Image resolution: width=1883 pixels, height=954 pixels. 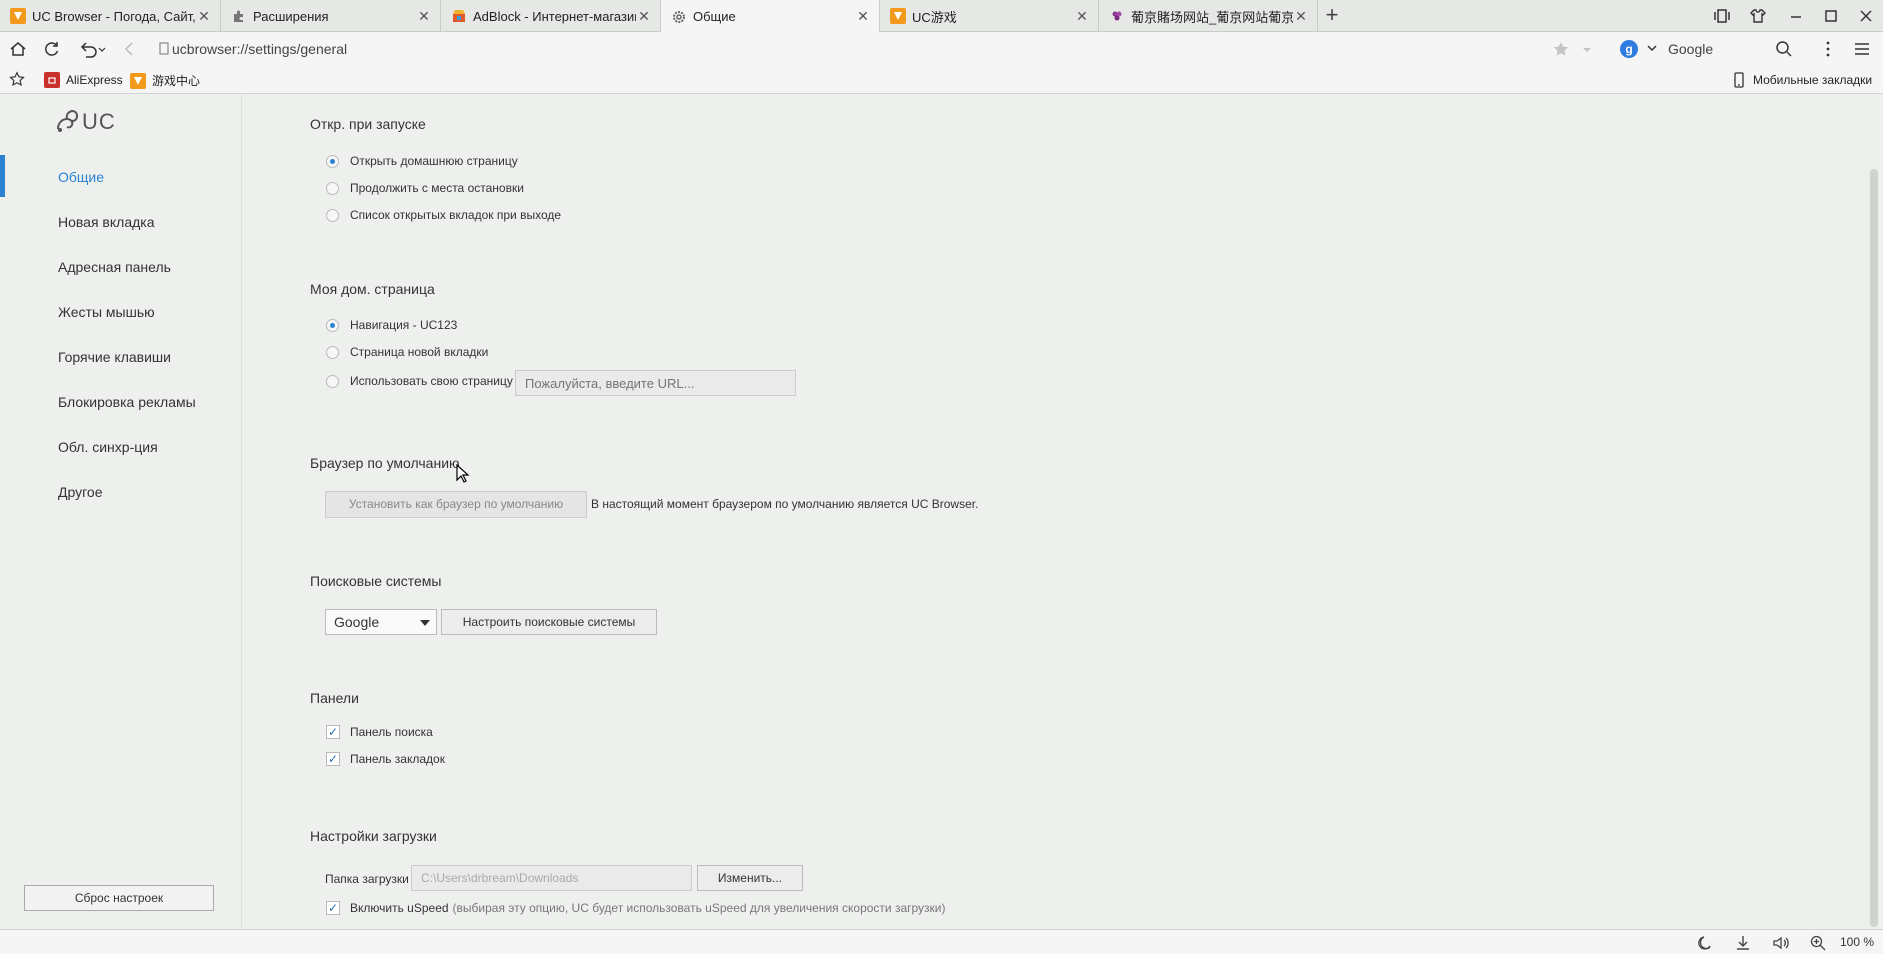 What do you see at coordinates (1828, 49) in the screenshot?
I see `more-vertical-icon` at bounding box center [1828, 49].